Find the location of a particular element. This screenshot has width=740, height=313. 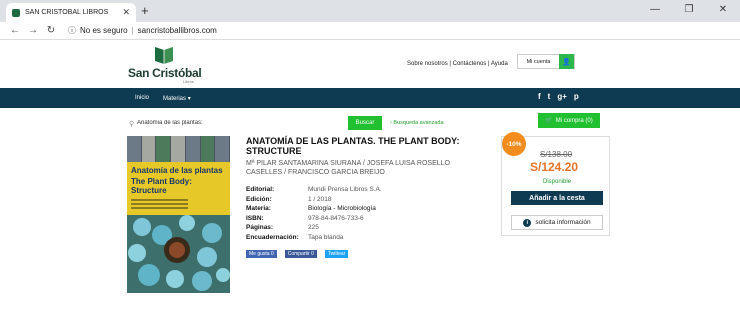

favicon-icon is located at coordinates (16, 12).